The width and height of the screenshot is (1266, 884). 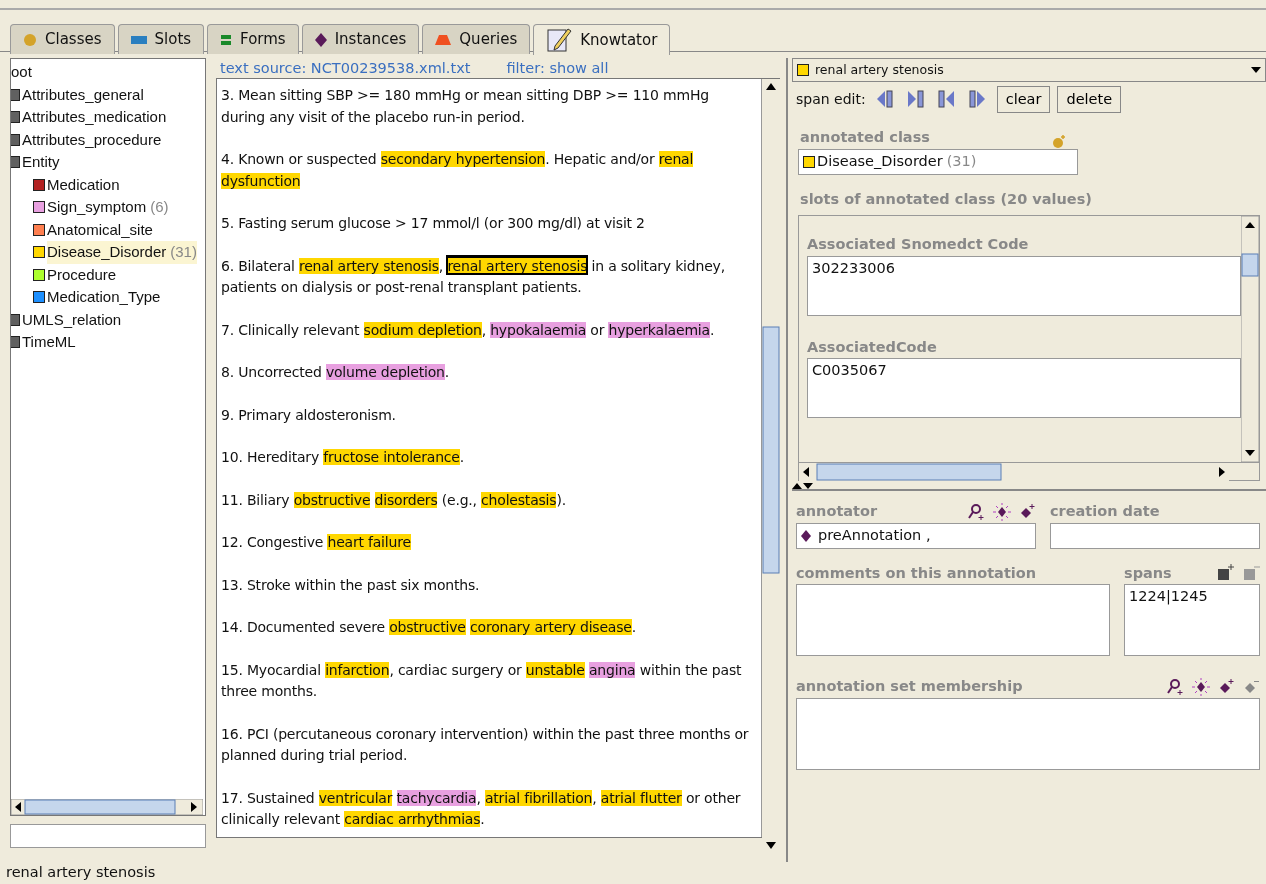 I want to click on clear-button: clear, so click(x=1023, y=99).